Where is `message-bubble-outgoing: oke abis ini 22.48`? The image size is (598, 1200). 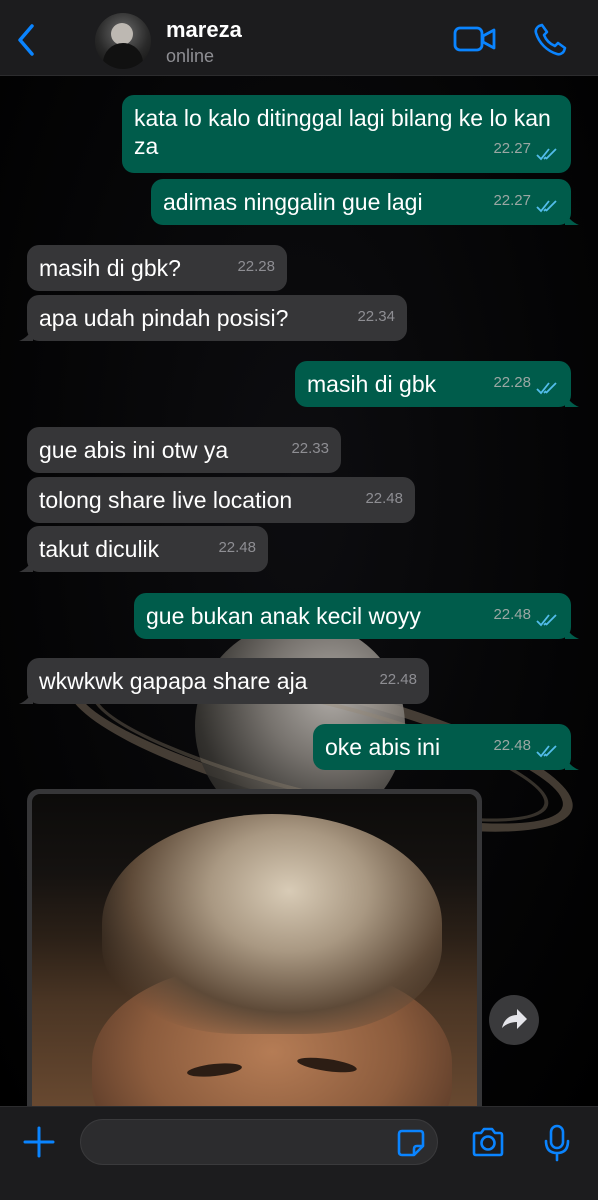 message-bubble-outgoing: oke abis ini 22.48 is located at coordinates (446, 747).